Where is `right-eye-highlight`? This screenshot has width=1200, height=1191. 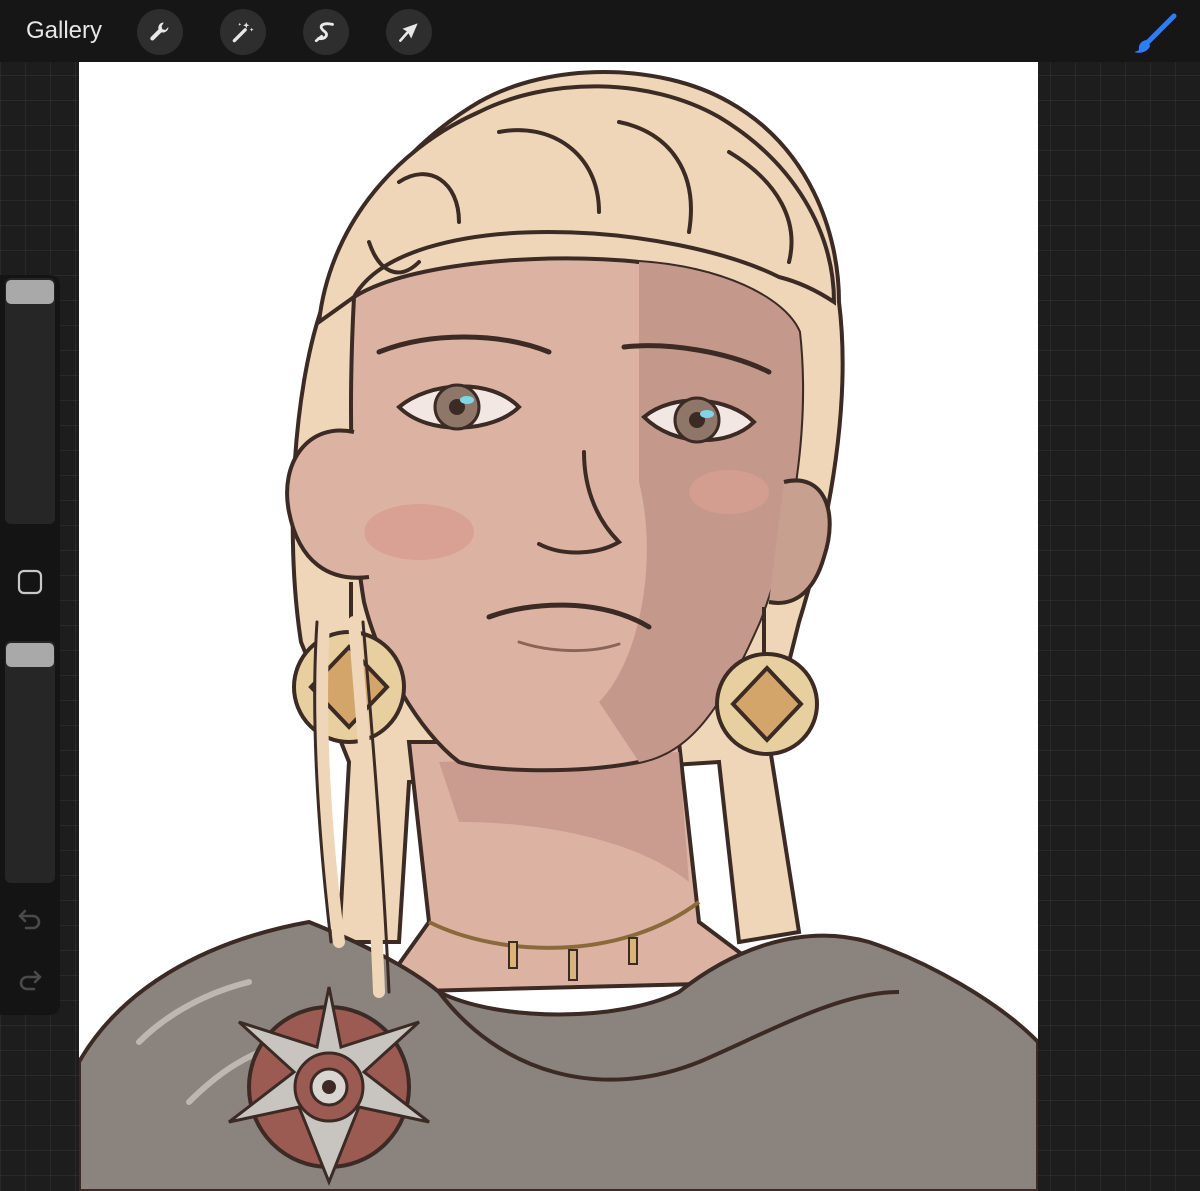 right-eye-highlight is located at coordinates (707, 414).